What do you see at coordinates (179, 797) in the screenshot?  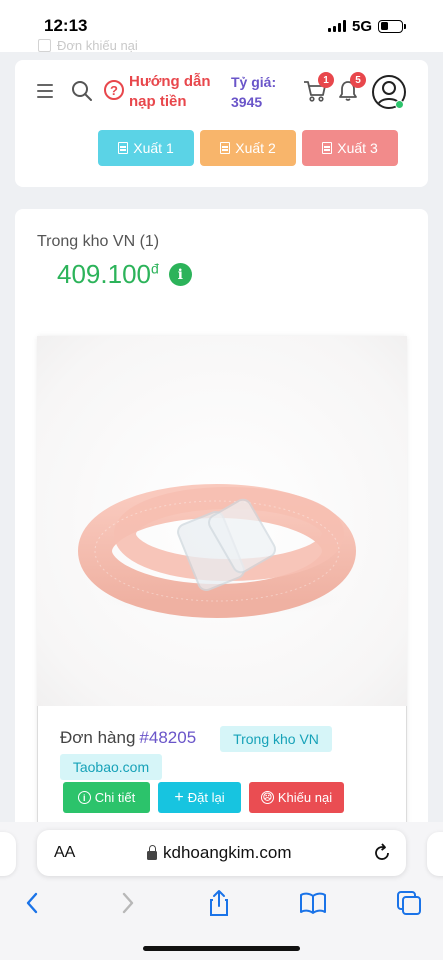 I see `plus-icon: +` at bounding box center [179, 797].